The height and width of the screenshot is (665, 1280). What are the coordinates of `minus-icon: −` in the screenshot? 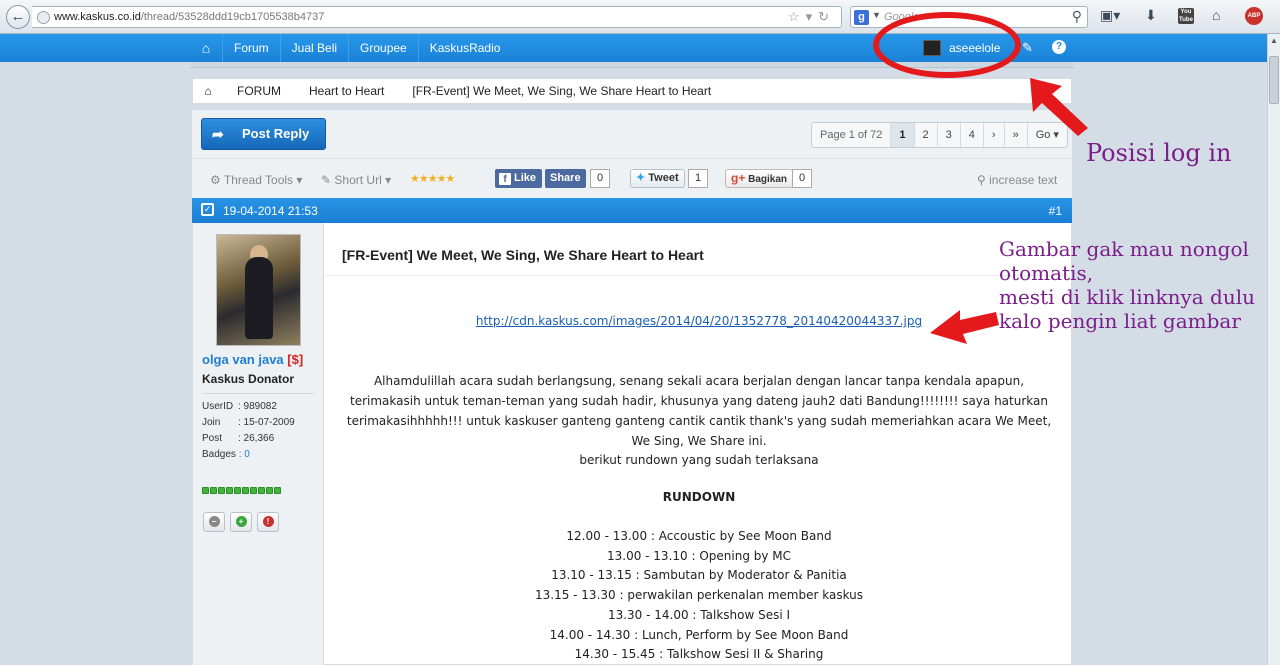 It's located at (214, 521).